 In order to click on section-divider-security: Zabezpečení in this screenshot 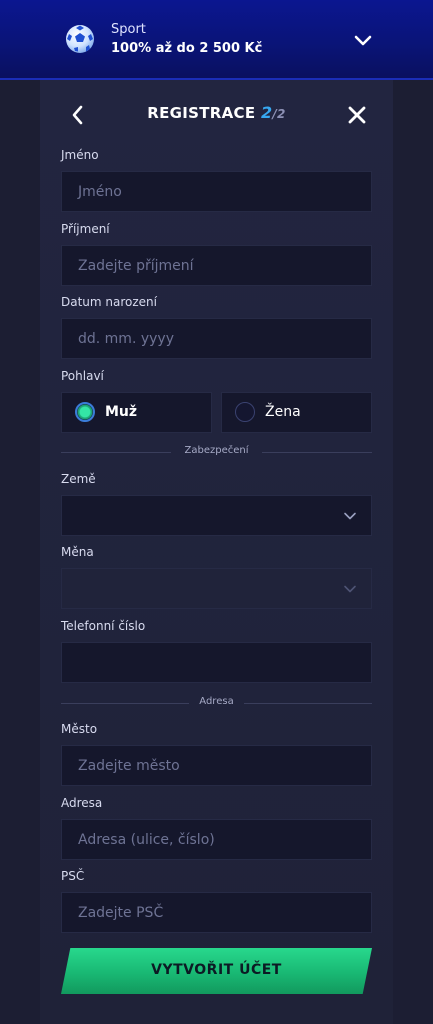, I will do `click(216, 452)`.